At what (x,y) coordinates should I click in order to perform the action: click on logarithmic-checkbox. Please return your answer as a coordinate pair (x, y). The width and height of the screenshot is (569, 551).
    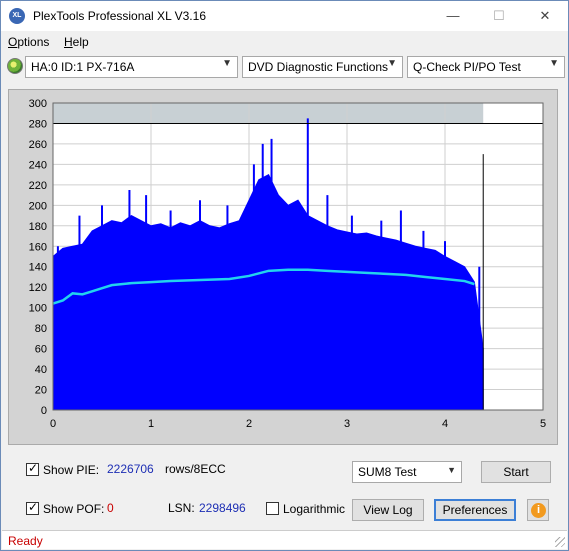
    Looking at the image, I should click on (272, 508).